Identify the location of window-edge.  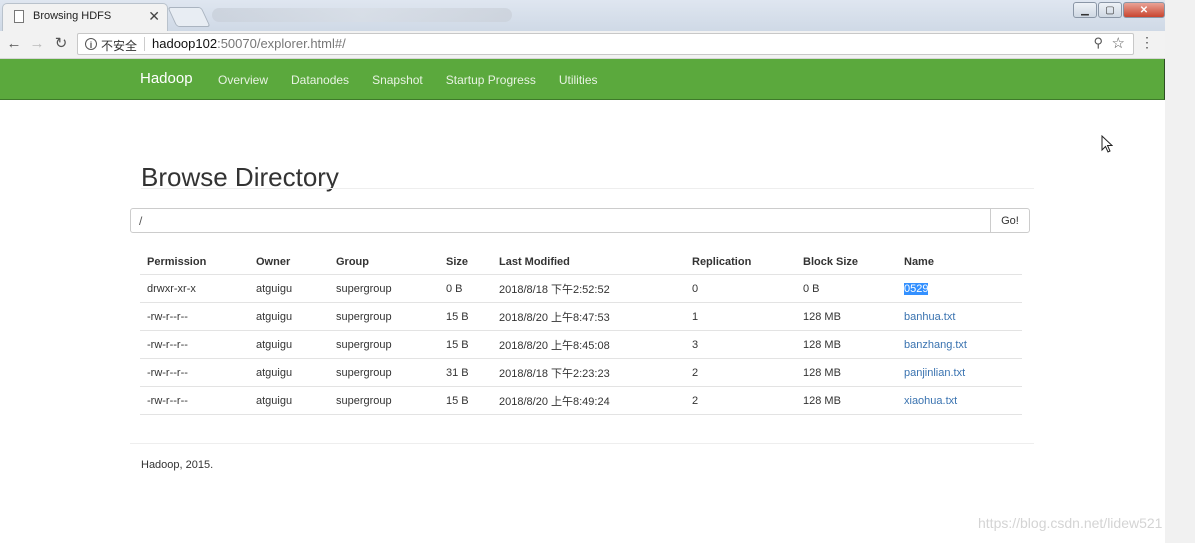
(1180, 271).